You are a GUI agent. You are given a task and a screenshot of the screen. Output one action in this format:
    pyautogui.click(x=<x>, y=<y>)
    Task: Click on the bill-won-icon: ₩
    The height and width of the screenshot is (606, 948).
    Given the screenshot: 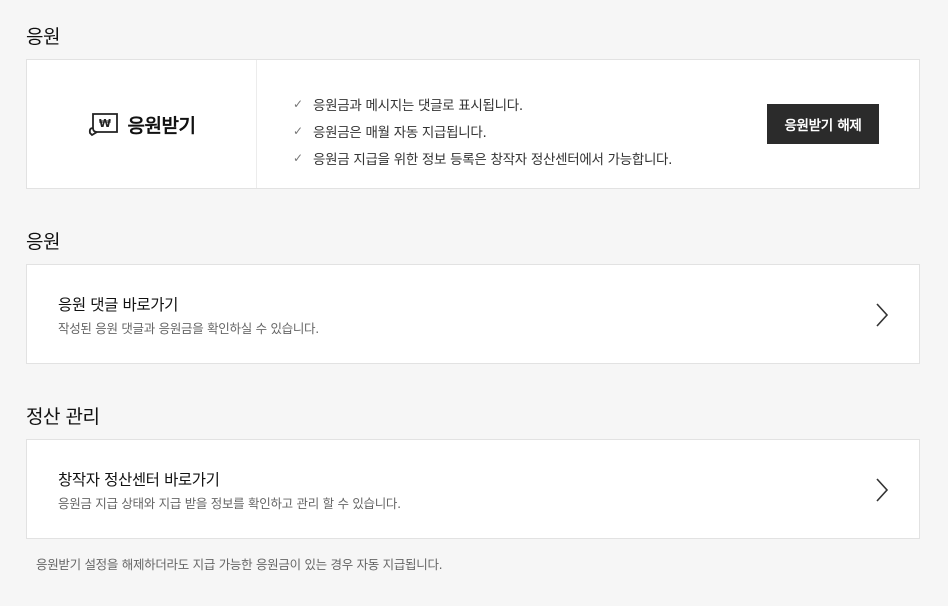 What is the action you would take?
    pyautogui.click(x=104, y=124)
    